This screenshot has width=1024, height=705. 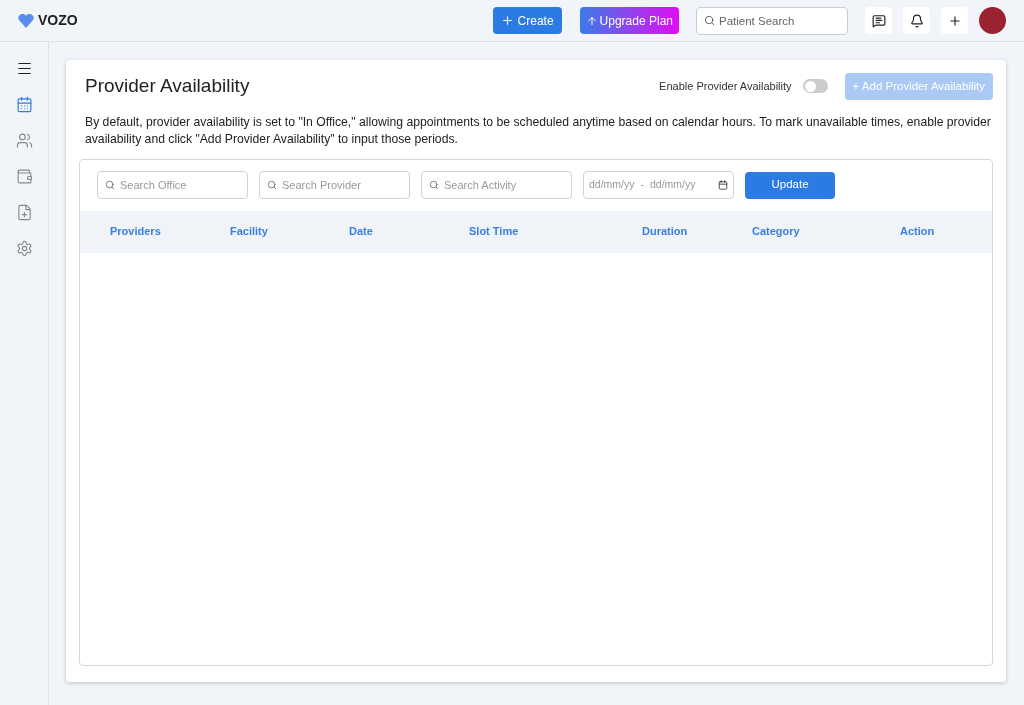 I want to click on users-nav-item, so click(x=24, y=140).